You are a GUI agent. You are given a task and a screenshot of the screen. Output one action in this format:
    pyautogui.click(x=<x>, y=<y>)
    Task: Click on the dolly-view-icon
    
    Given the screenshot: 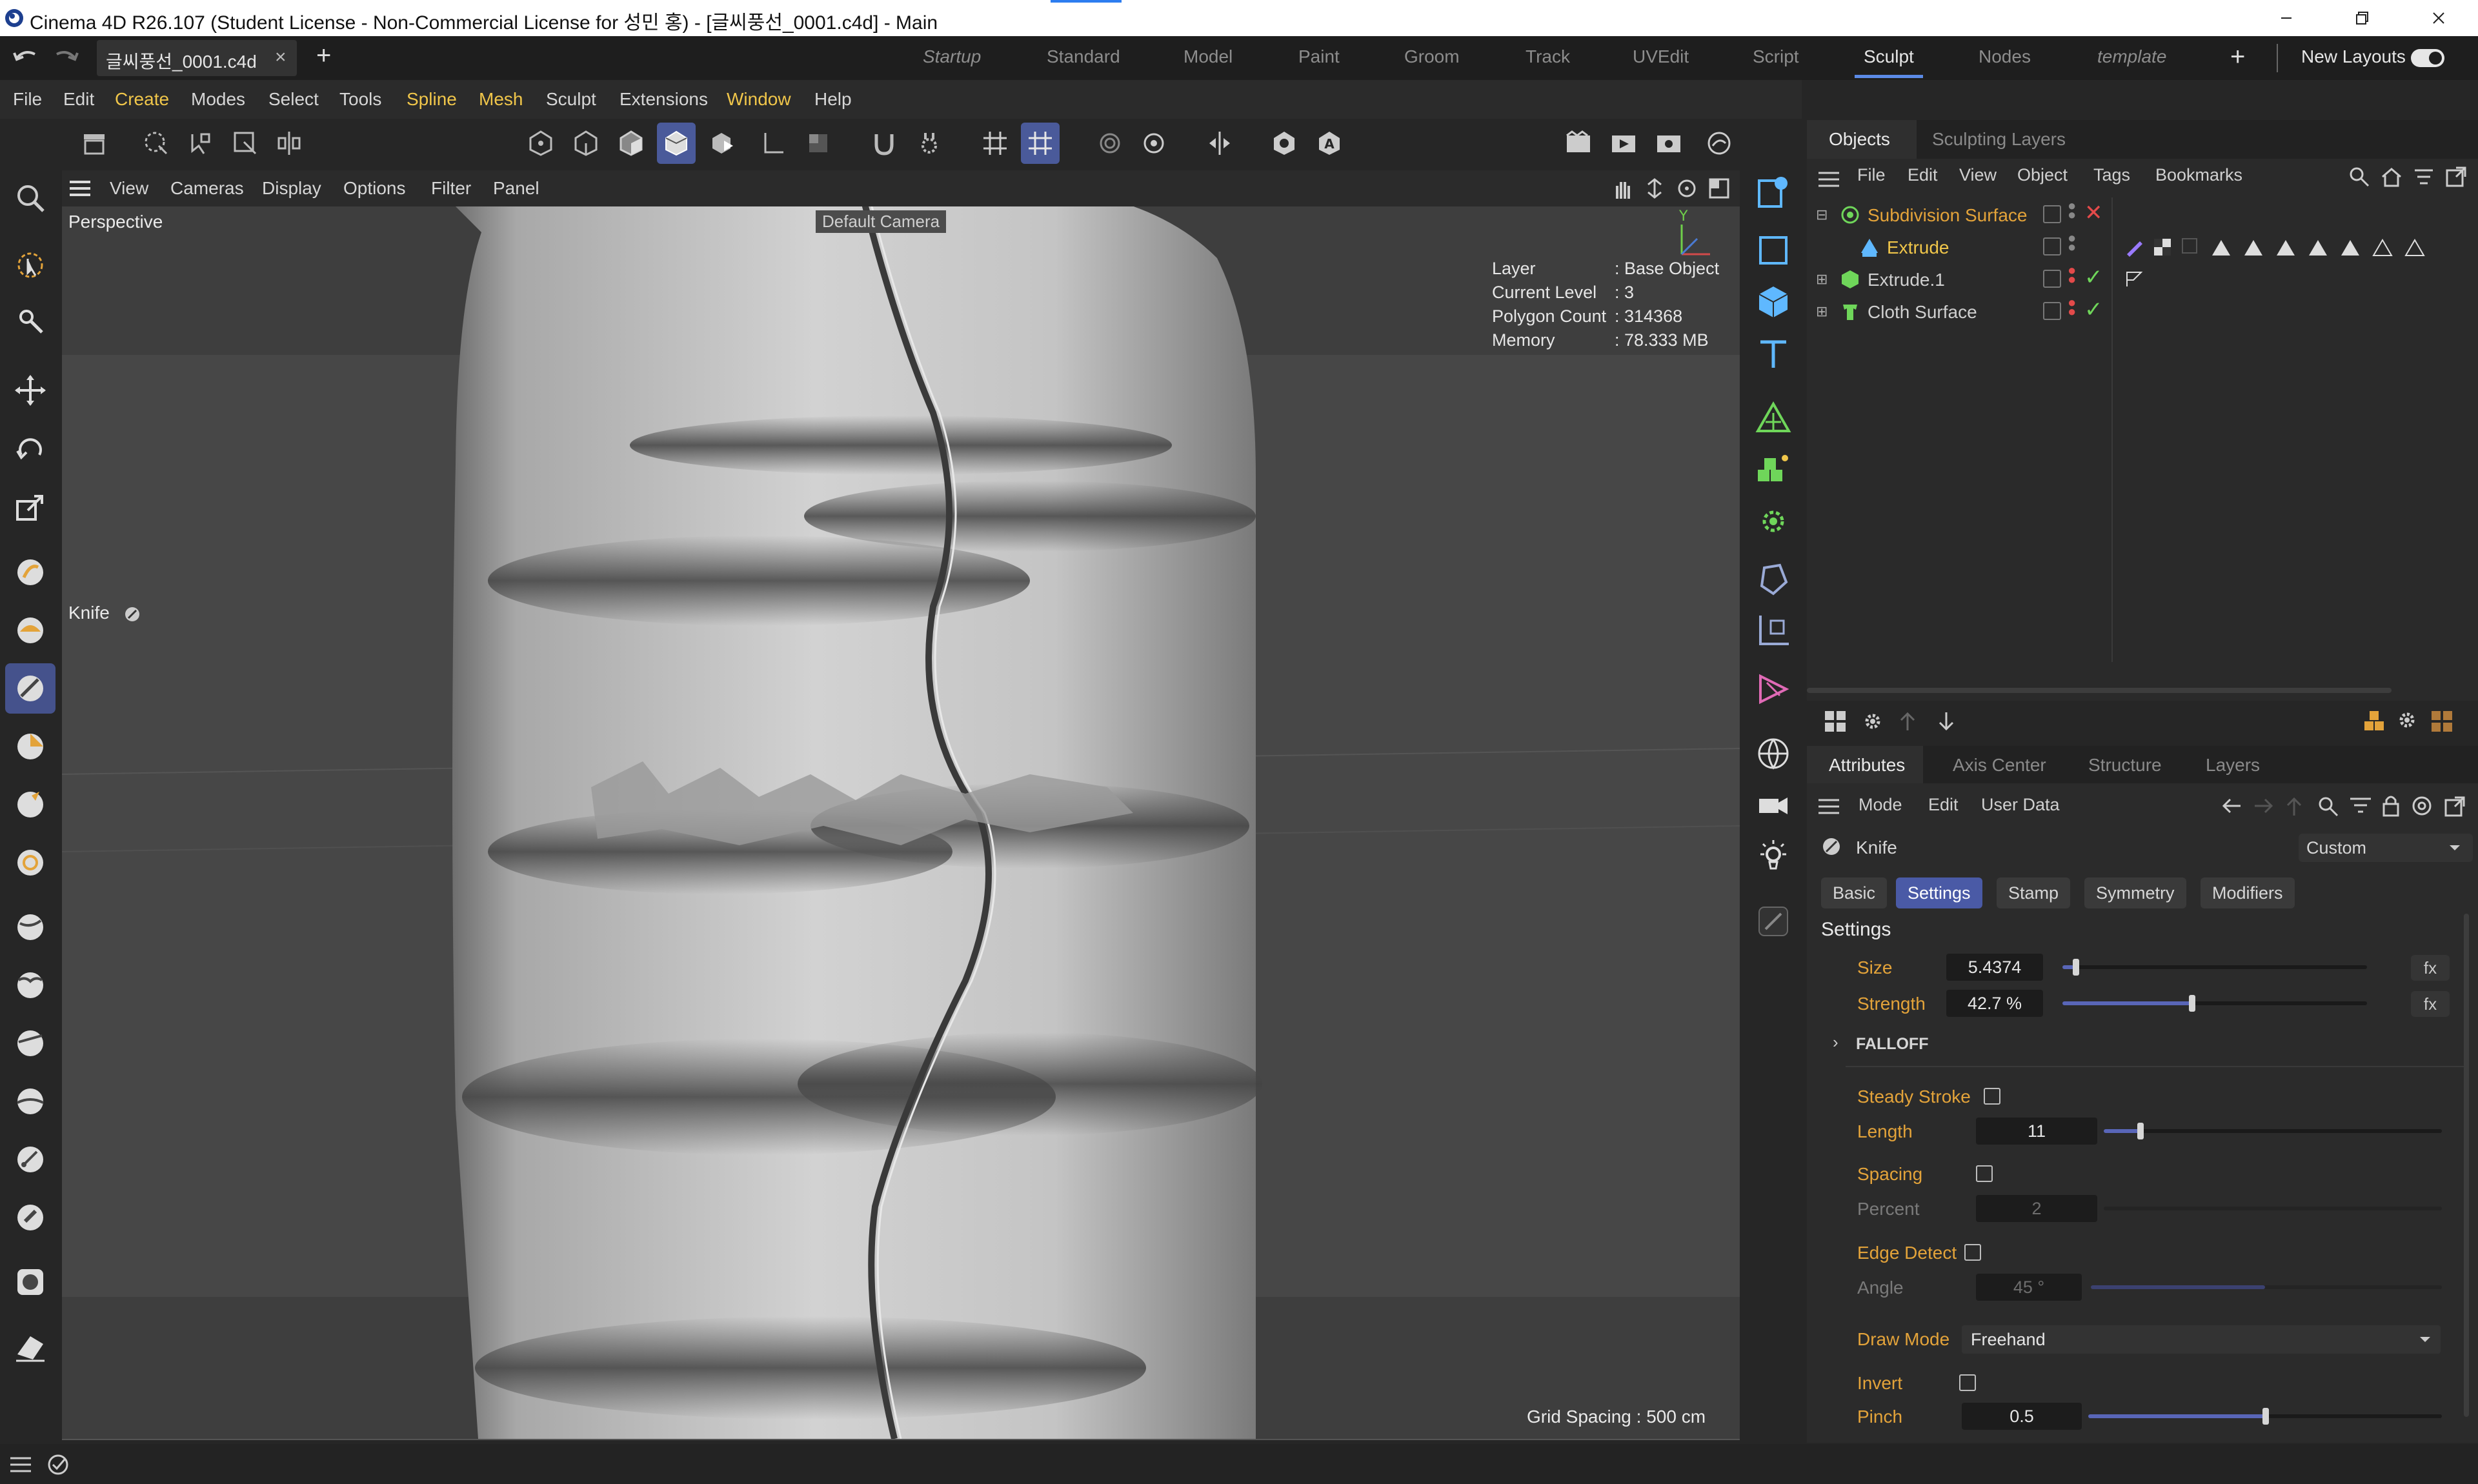 What is the action you would take?
    pyautogui.click(x=1654, y=189)
    